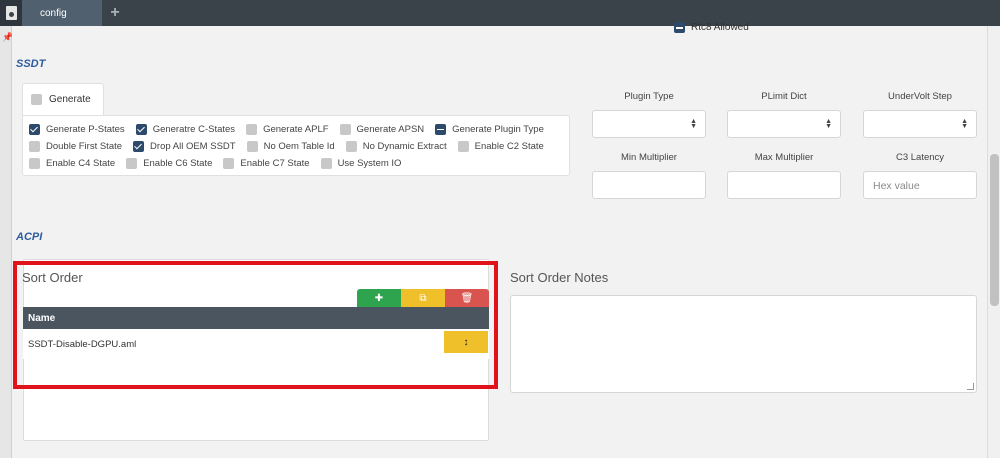 Image resolution: width=1000 pixels, height=458 pixels. Describe the element at coordinates (784, 185) in the screenshot. I see `max-multiplier-input` at that location.